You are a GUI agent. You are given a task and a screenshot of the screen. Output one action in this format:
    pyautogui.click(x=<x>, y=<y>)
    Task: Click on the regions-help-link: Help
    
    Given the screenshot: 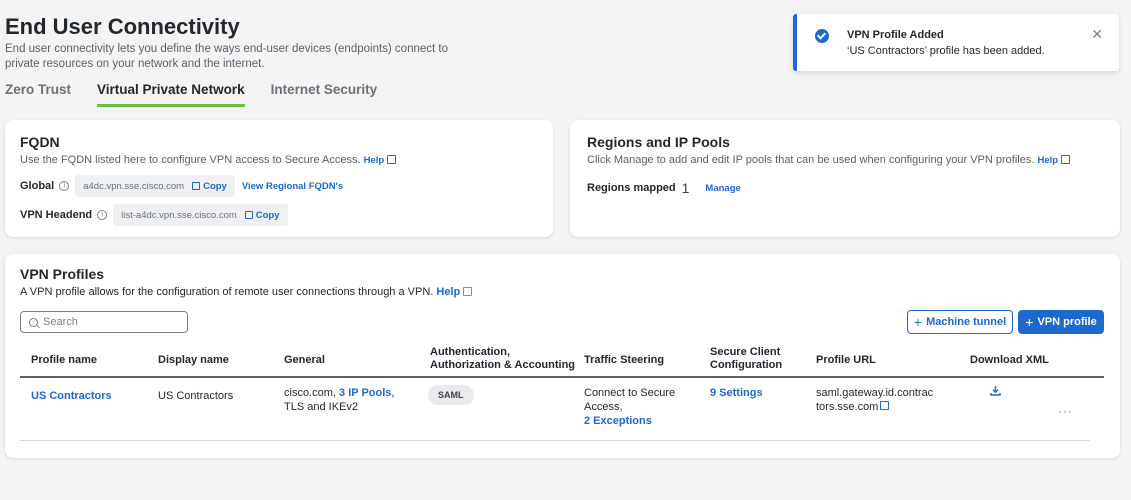 What is the action you would take?
    pyautogui.click(x=1054, y=160)
    